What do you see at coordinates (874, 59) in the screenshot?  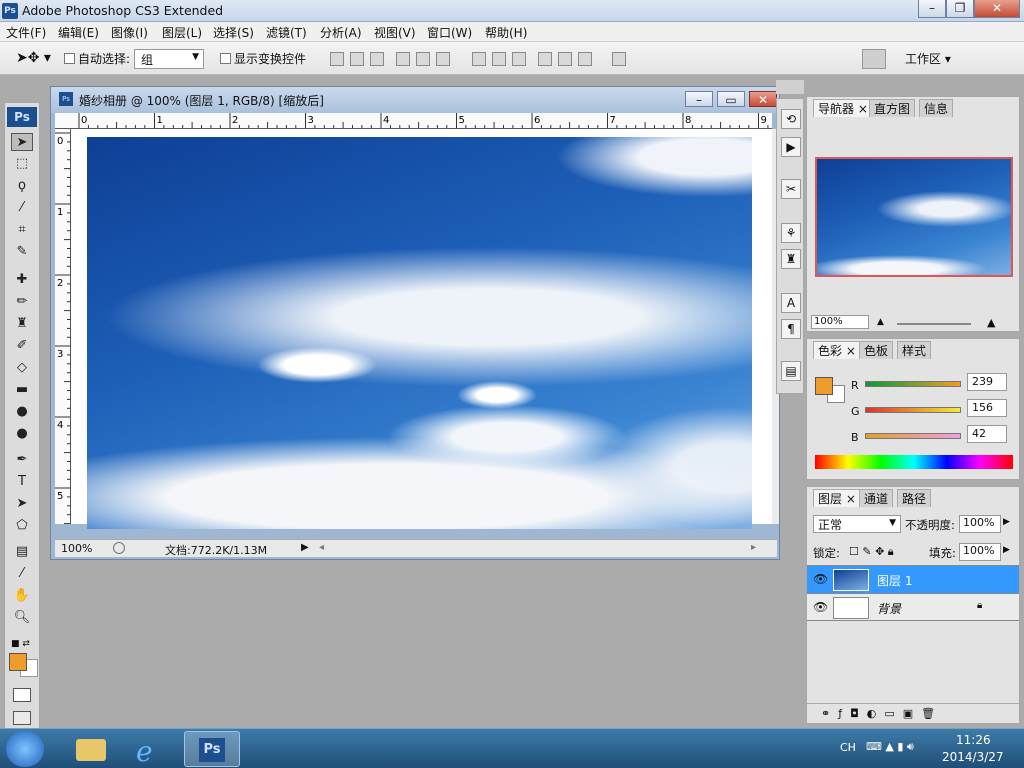 I see `bridge-icon` at bounding box center [874, 59].